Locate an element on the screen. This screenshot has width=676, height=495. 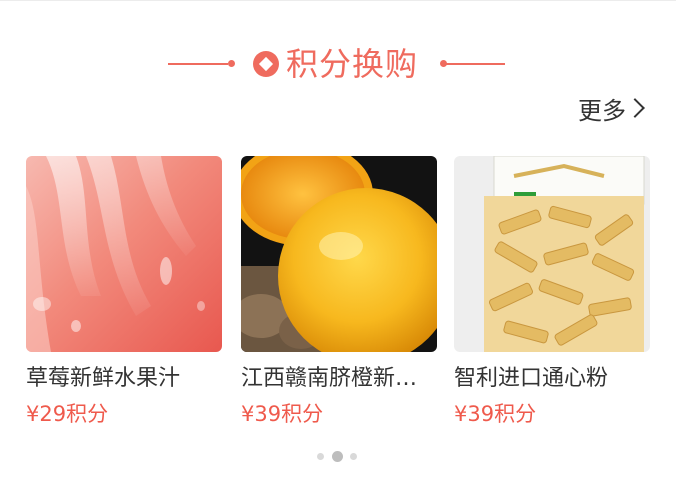
points-diamond-icon is located at coordinates (266, 64).